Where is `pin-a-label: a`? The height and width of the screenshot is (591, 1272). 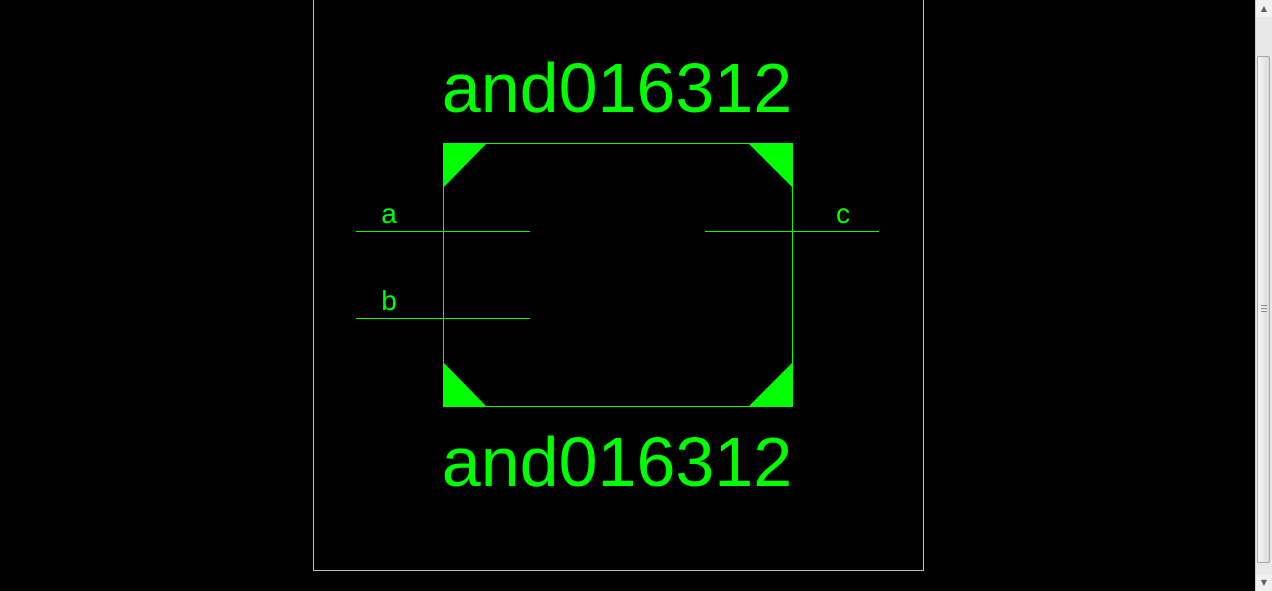
pin-a-label: a is located at coordinates (389, 213).